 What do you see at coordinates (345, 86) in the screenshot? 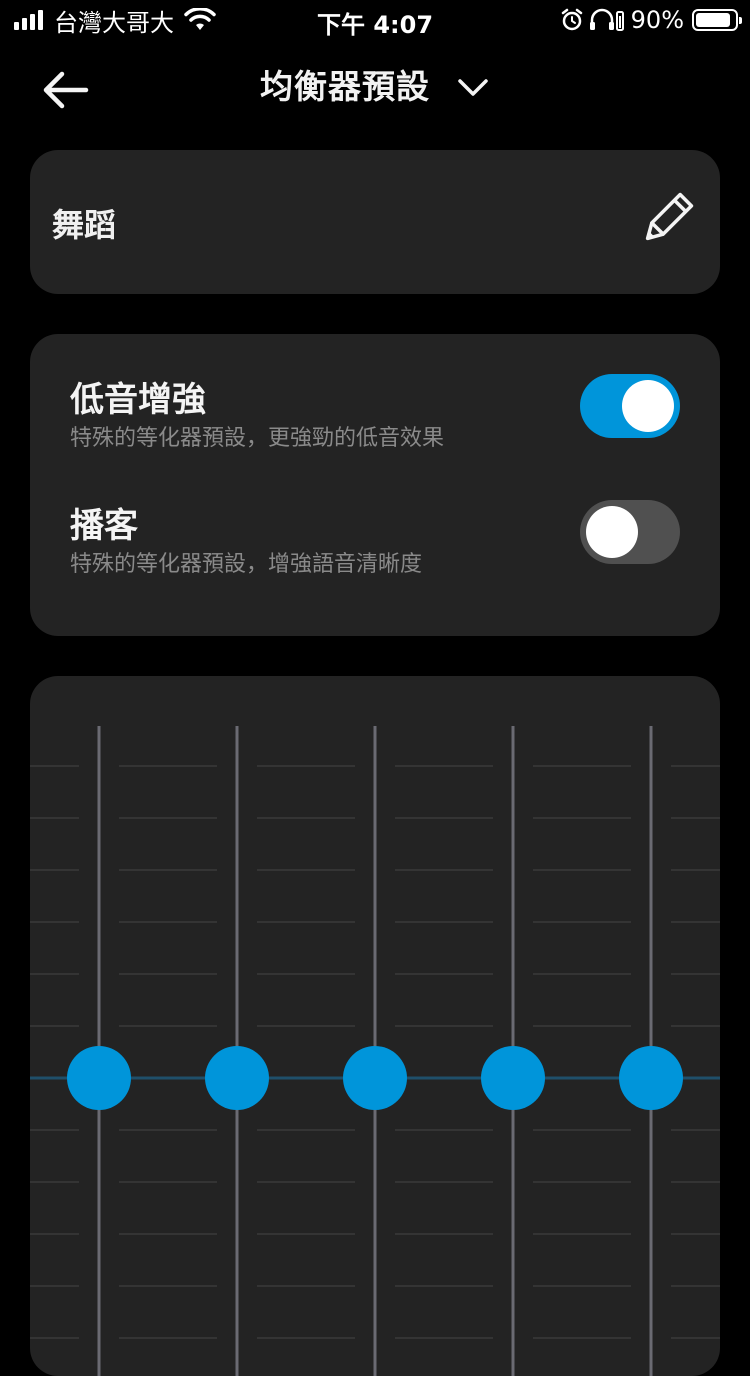
I see `page-title: 均衡器預設` at bounding box center [345, 86].